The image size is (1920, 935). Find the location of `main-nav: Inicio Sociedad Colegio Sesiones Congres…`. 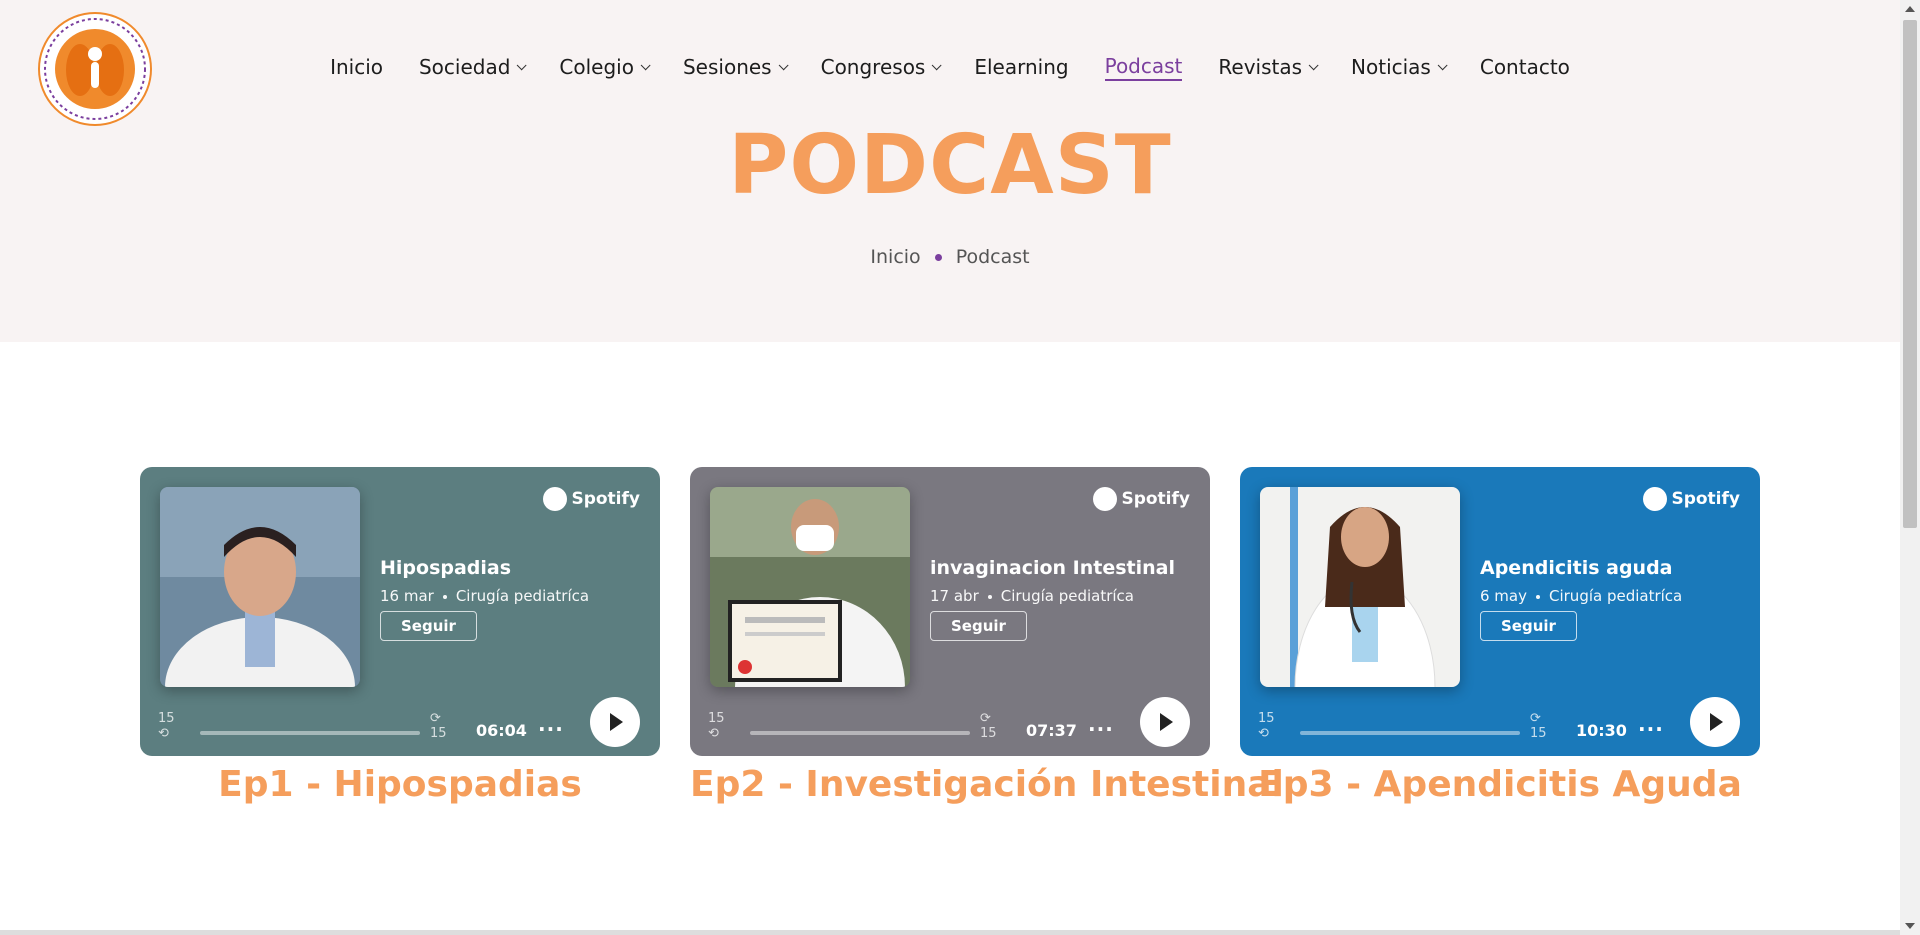

main-nav: Inicio Sociedad Colegio Sesiones Congres… is located at coordinates (950, 67).